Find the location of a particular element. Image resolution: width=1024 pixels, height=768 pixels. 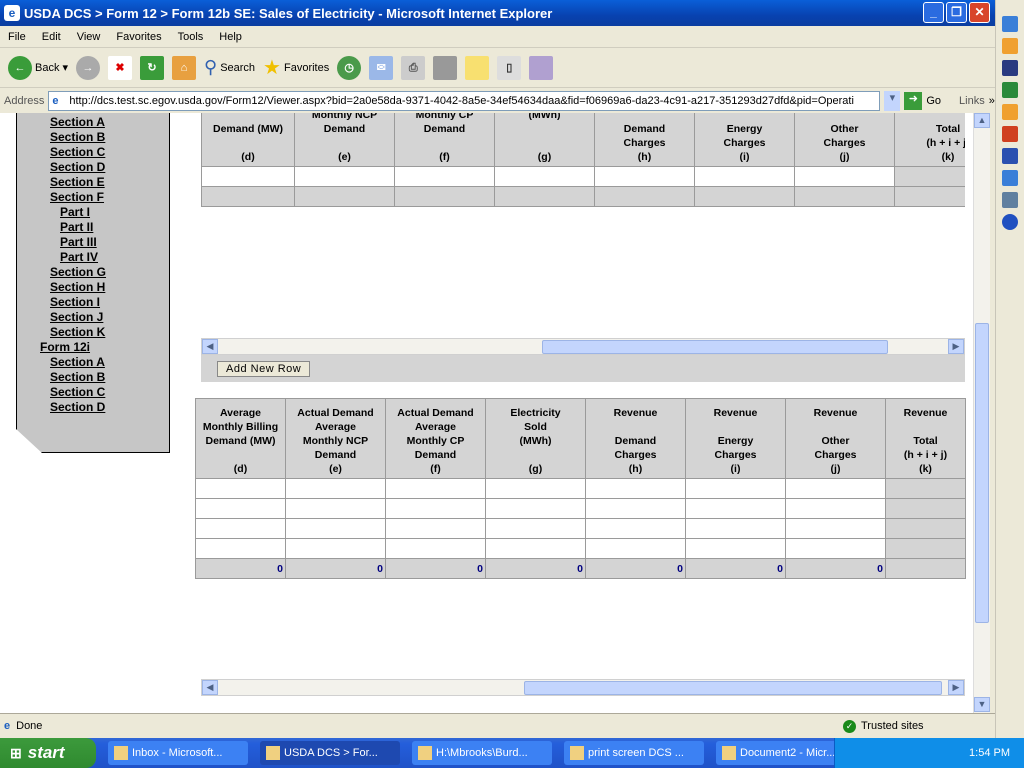

app-icon is located at coordinates (1010, 68).